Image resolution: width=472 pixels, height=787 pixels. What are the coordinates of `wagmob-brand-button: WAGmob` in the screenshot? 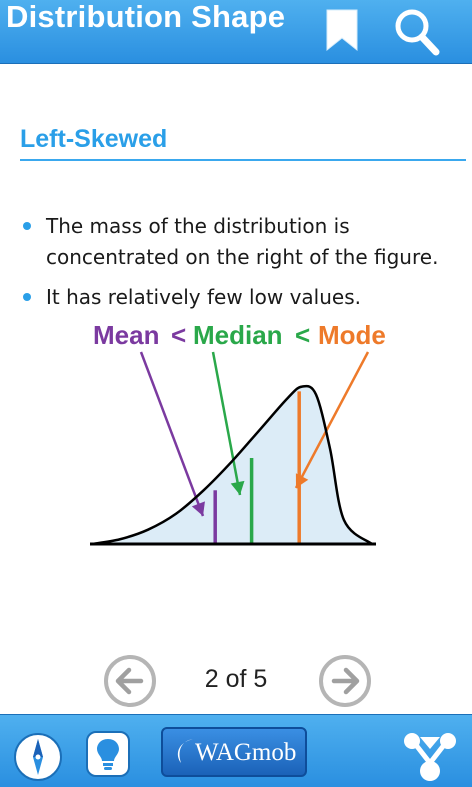 It's located at (234, 752).